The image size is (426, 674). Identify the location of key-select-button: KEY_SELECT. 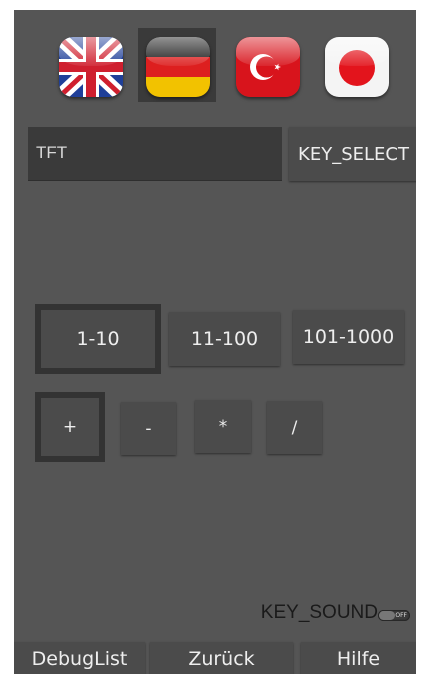
(352, 154).